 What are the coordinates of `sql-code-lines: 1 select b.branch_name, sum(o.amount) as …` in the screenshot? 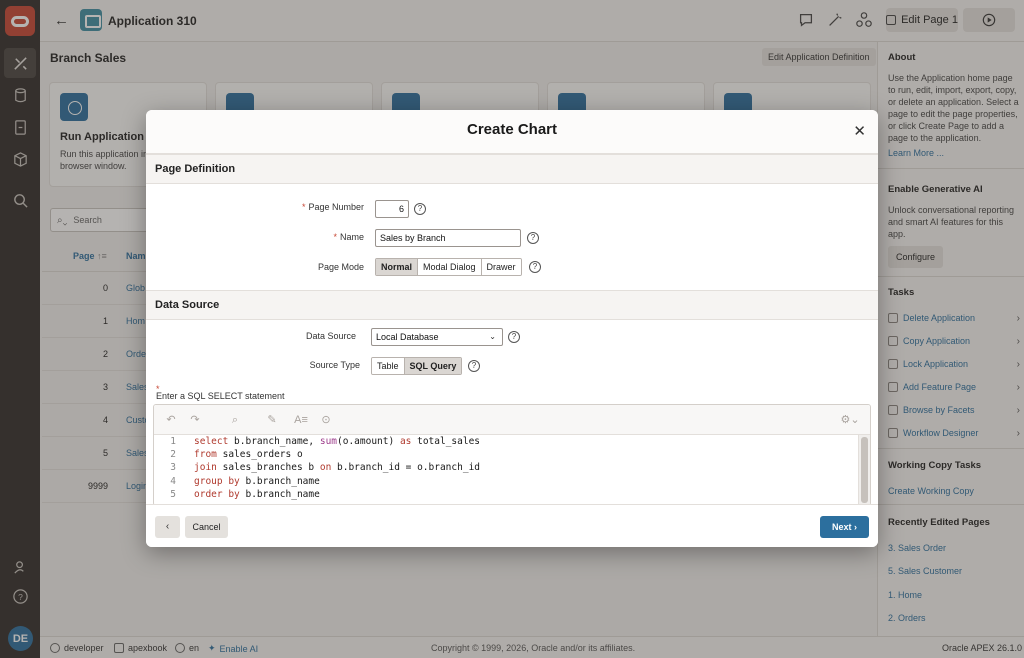 It's located at (507, 470).